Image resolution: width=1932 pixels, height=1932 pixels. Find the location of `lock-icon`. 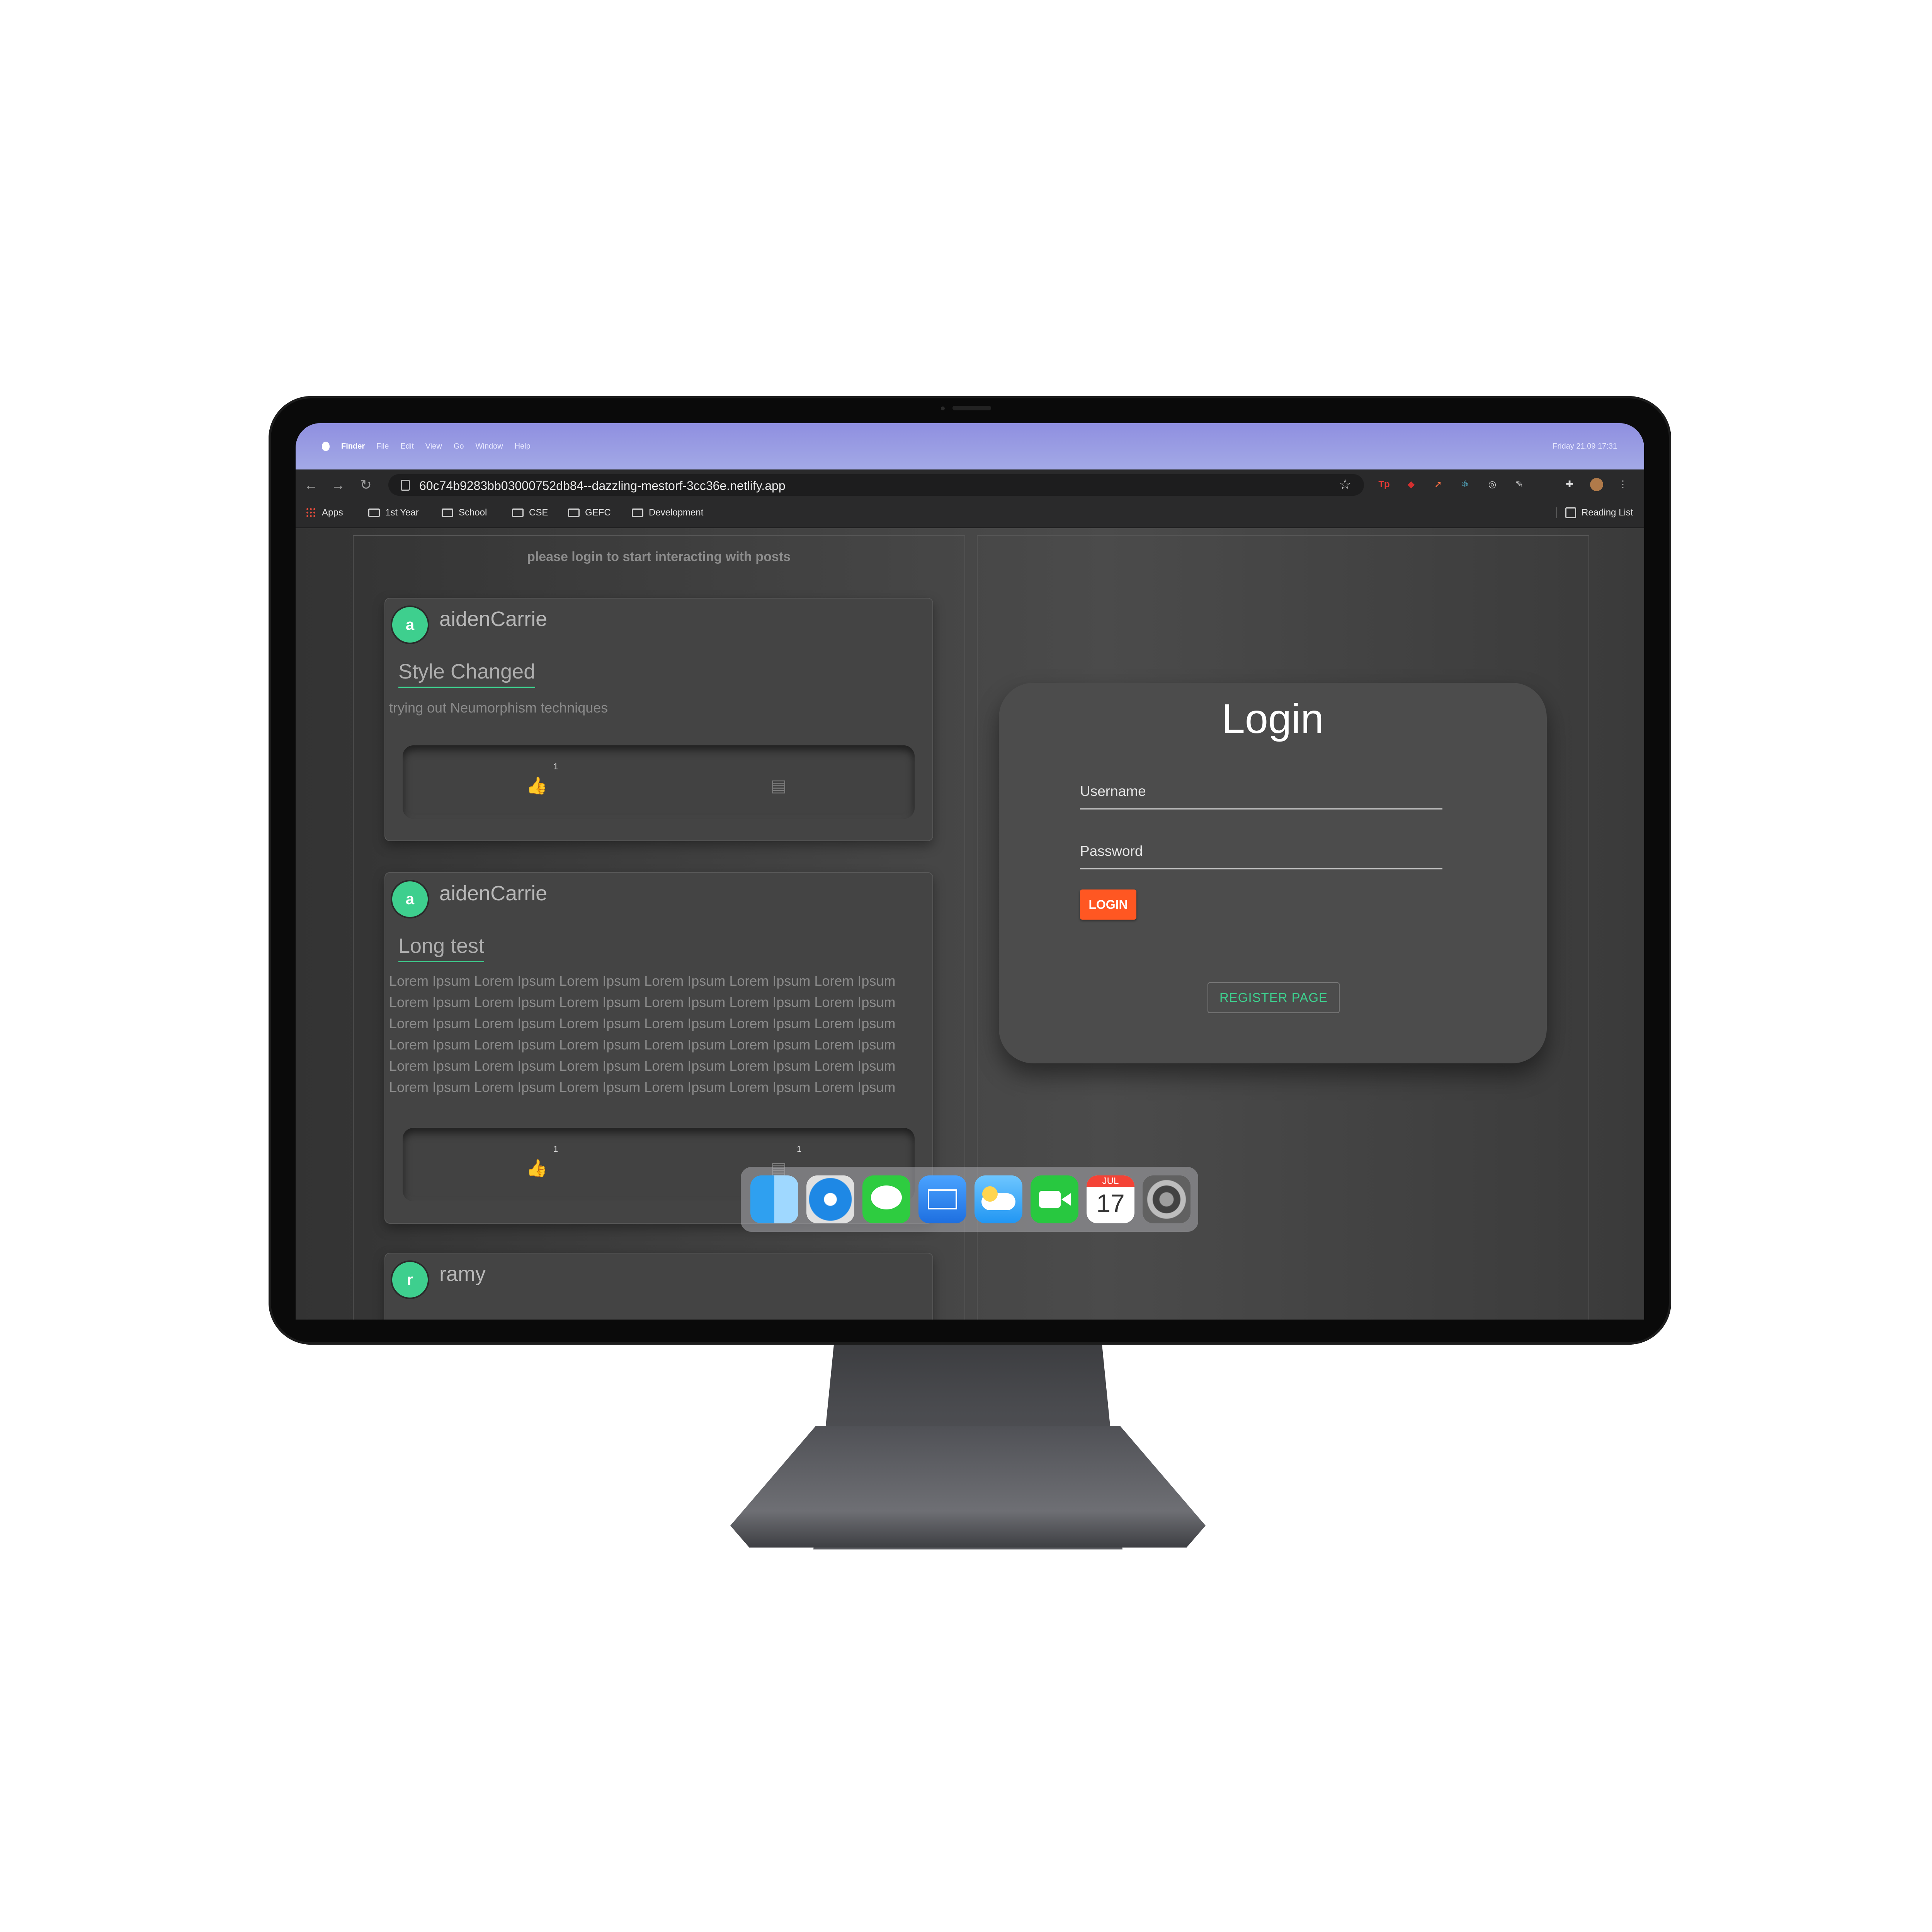

lock-icon is located at coordinates (406, 485).